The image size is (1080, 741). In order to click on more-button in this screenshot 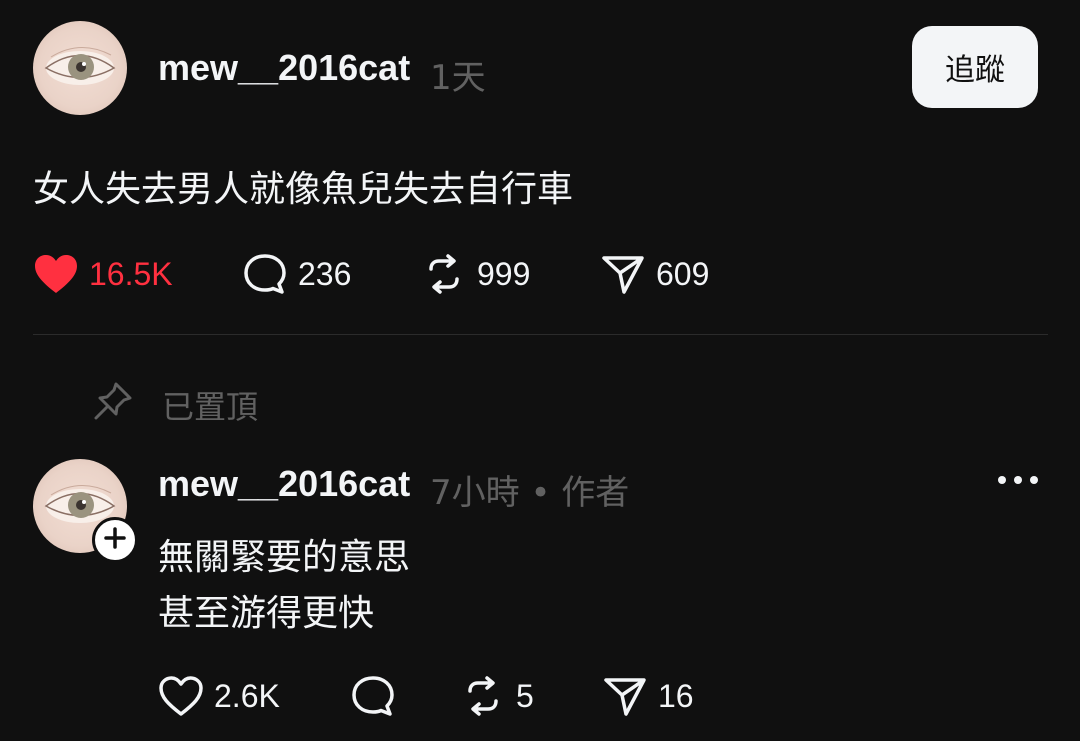, I will do `click(1018, 480)`.